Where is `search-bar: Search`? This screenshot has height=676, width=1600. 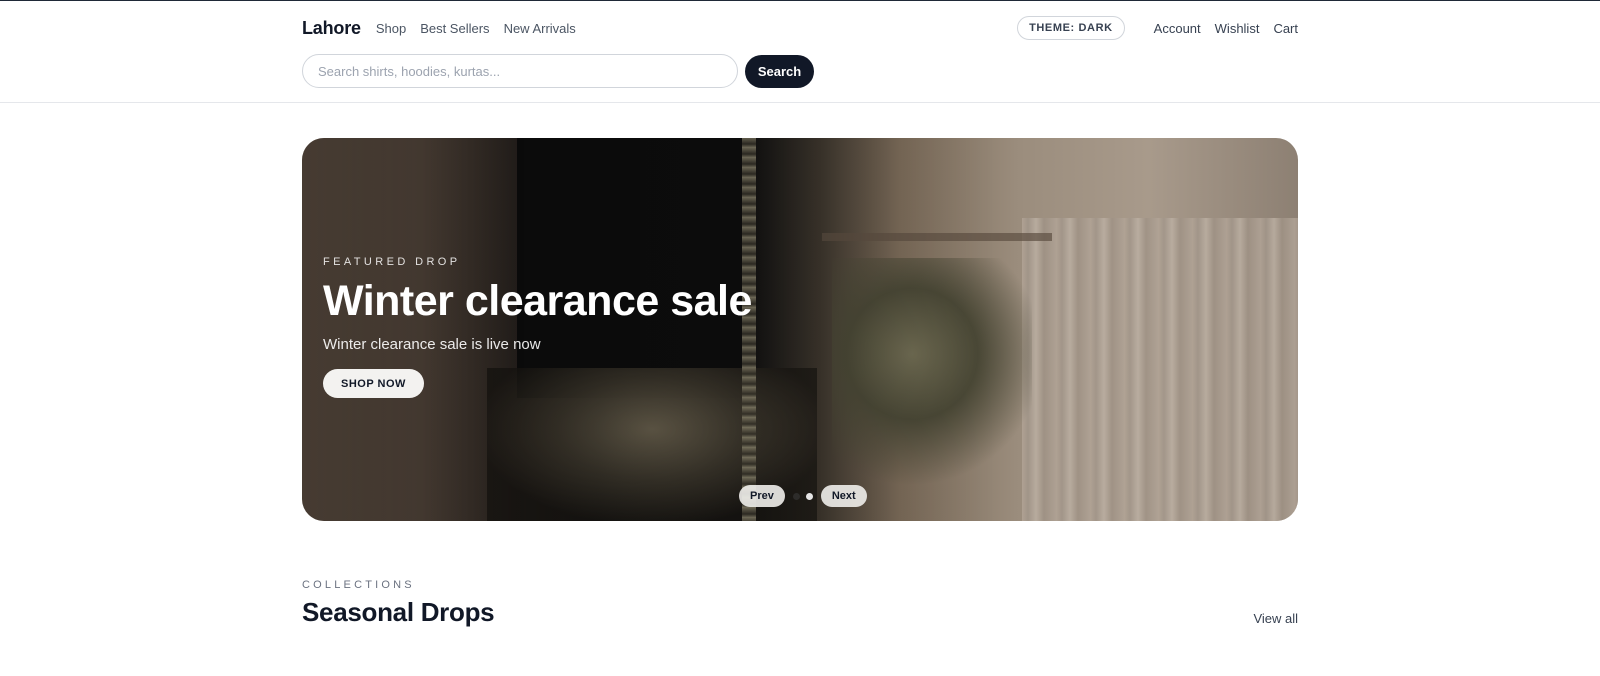 search-bar: Search is located at coordinates (558, 71).